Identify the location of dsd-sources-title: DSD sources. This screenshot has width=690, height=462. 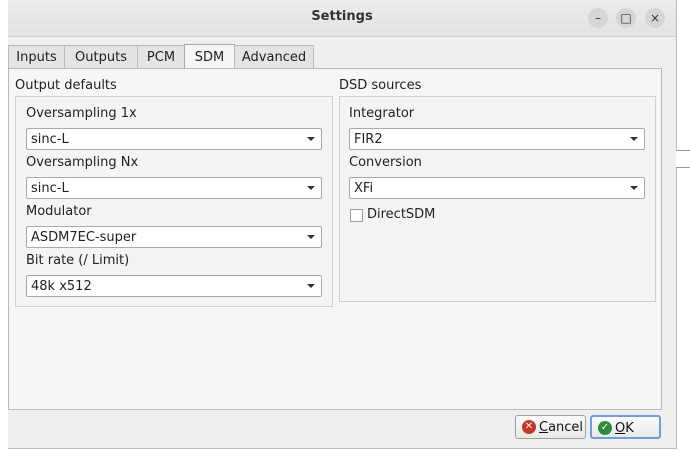
(380, 85).